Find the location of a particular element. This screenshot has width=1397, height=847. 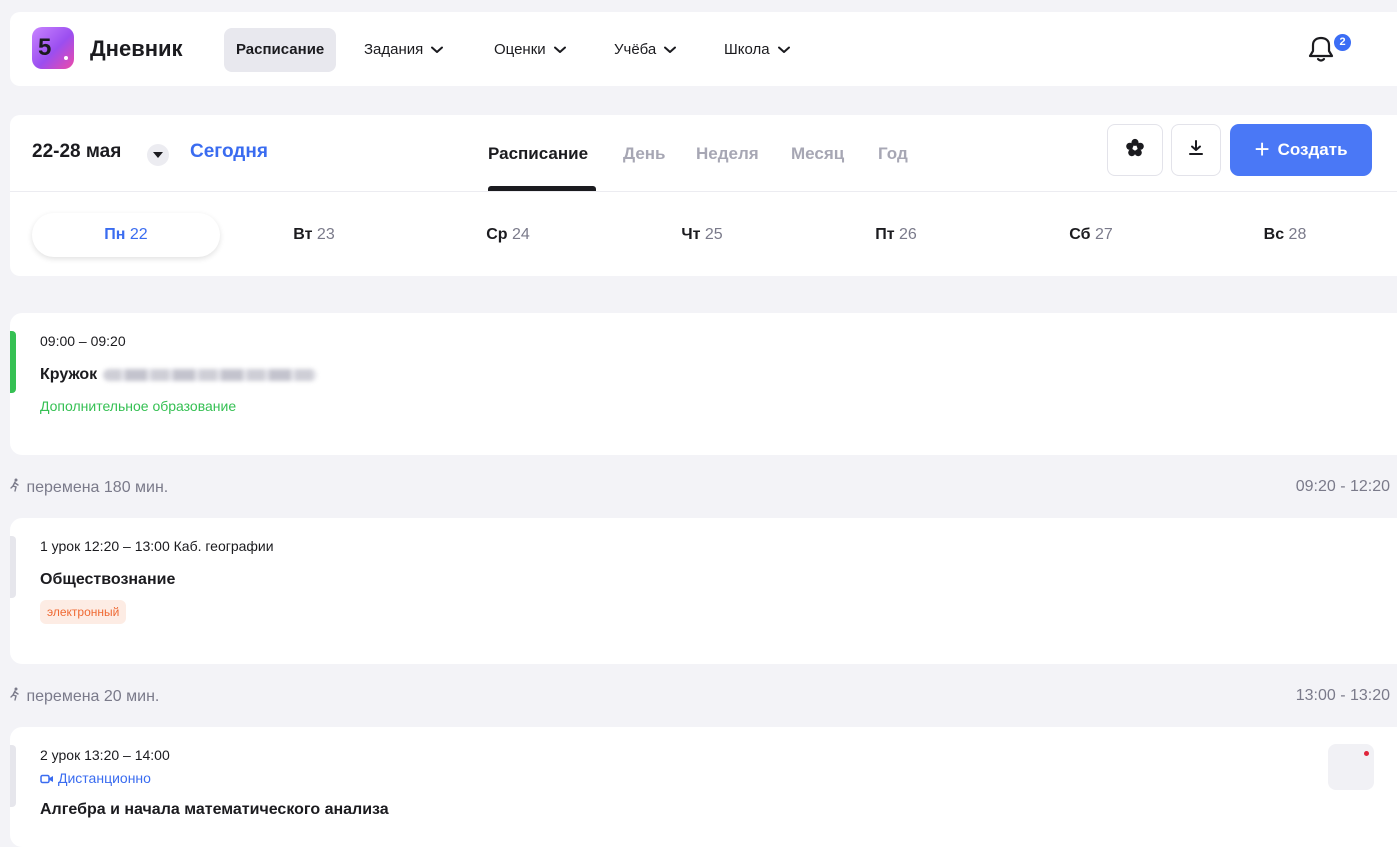

flower-settings-icon is located at coordinates (1135, 150).